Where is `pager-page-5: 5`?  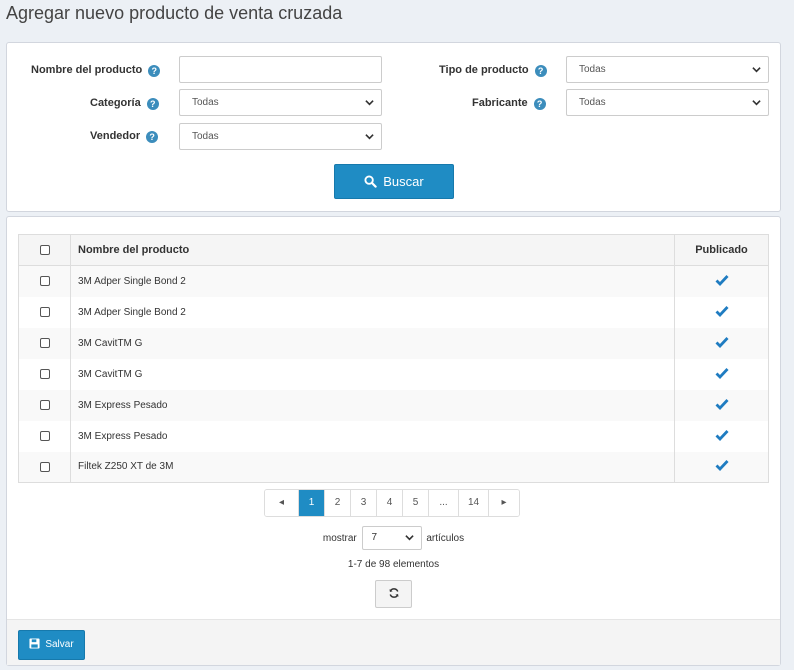
pager-page-5: 5 is located at coordinates (416, 503).